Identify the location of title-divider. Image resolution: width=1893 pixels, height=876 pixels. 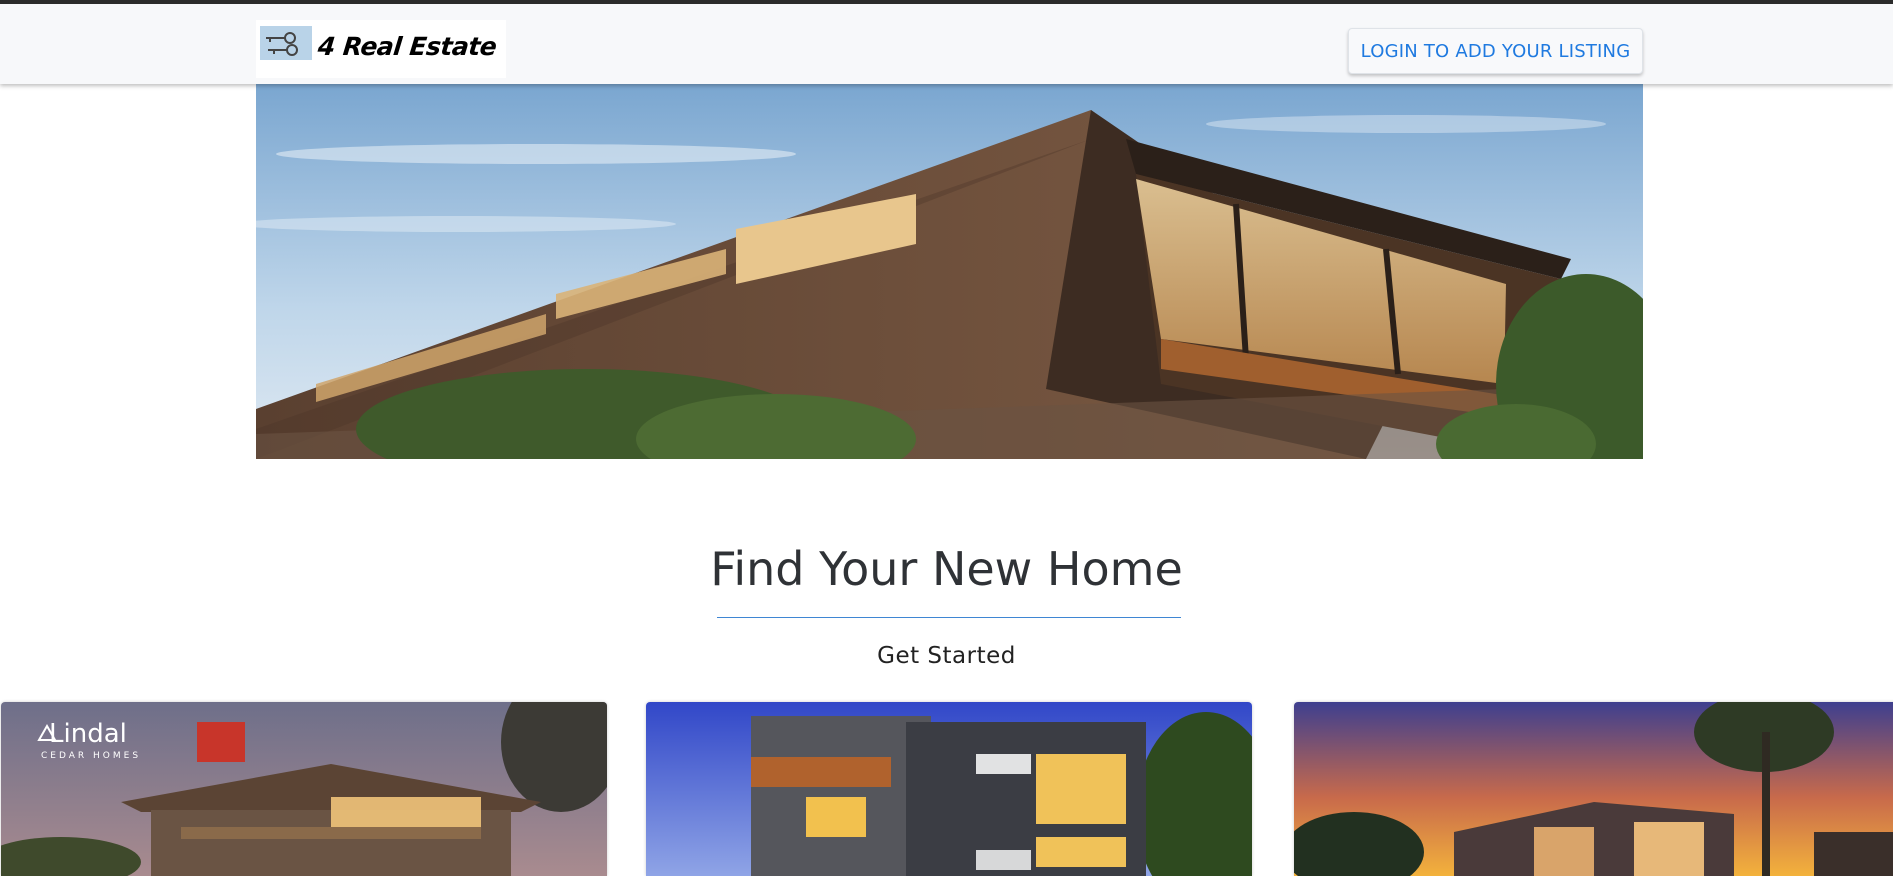
(949, 617).